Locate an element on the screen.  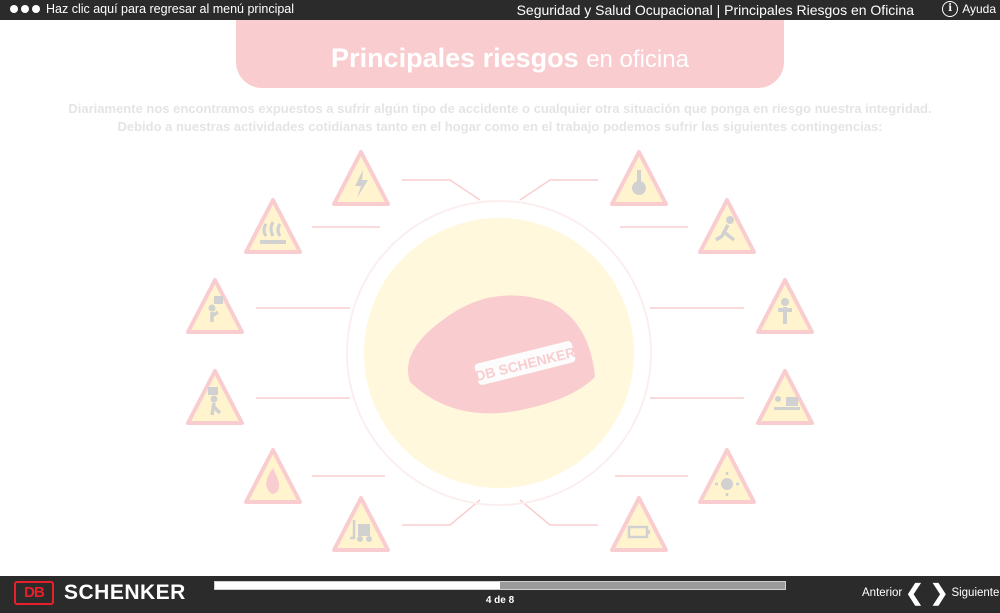
desk-ergonomics-icon is located at coordinates (785, 398).